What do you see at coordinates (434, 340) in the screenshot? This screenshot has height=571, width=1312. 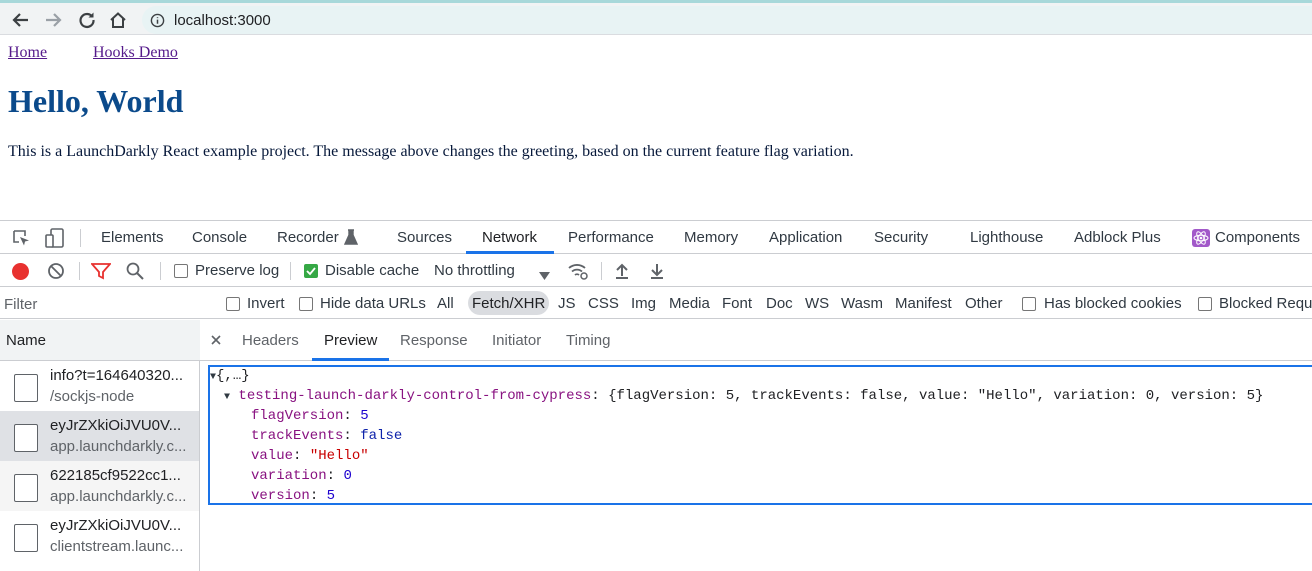 I see `tab-response: Response` at bounding box center [434, 340].